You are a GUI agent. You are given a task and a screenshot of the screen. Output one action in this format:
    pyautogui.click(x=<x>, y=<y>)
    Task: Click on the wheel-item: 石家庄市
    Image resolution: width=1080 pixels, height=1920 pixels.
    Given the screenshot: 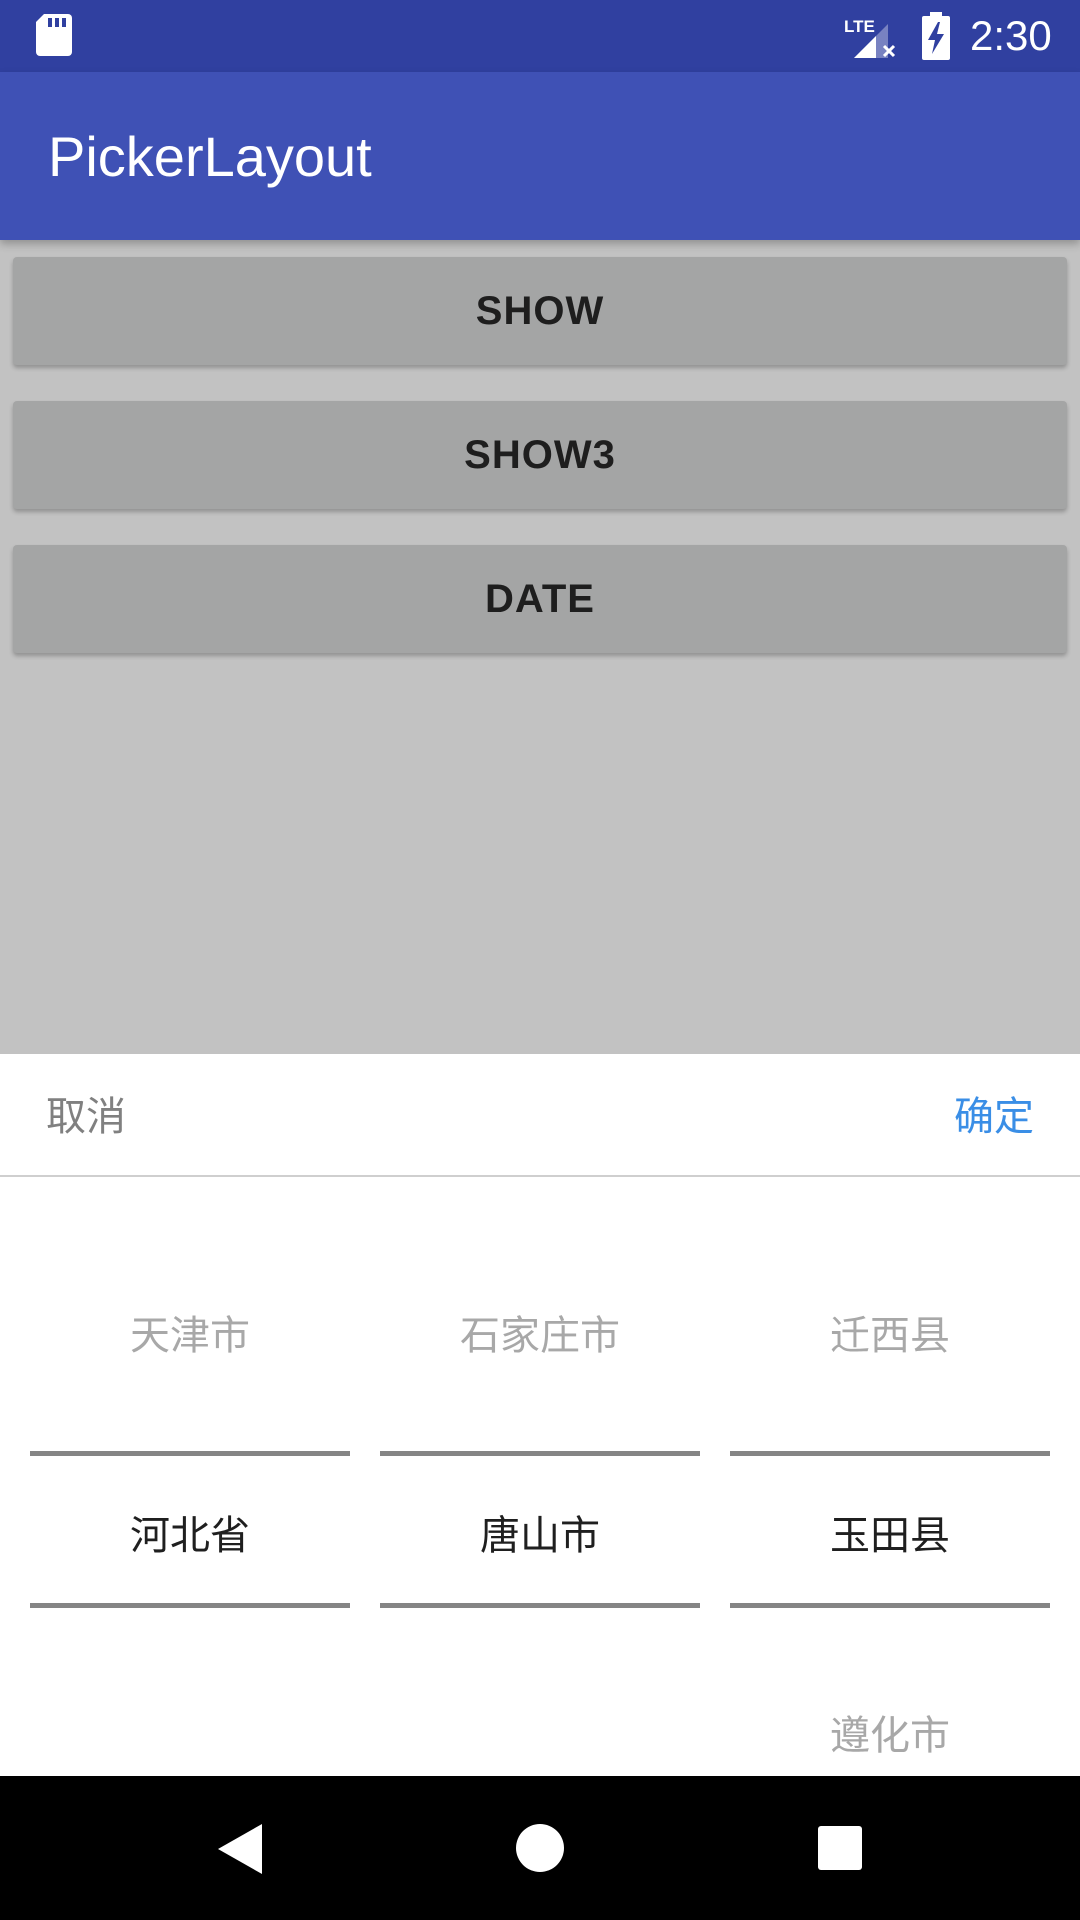 What is the action you would take?
    pyautogui.click(x=540, y=1332)
    